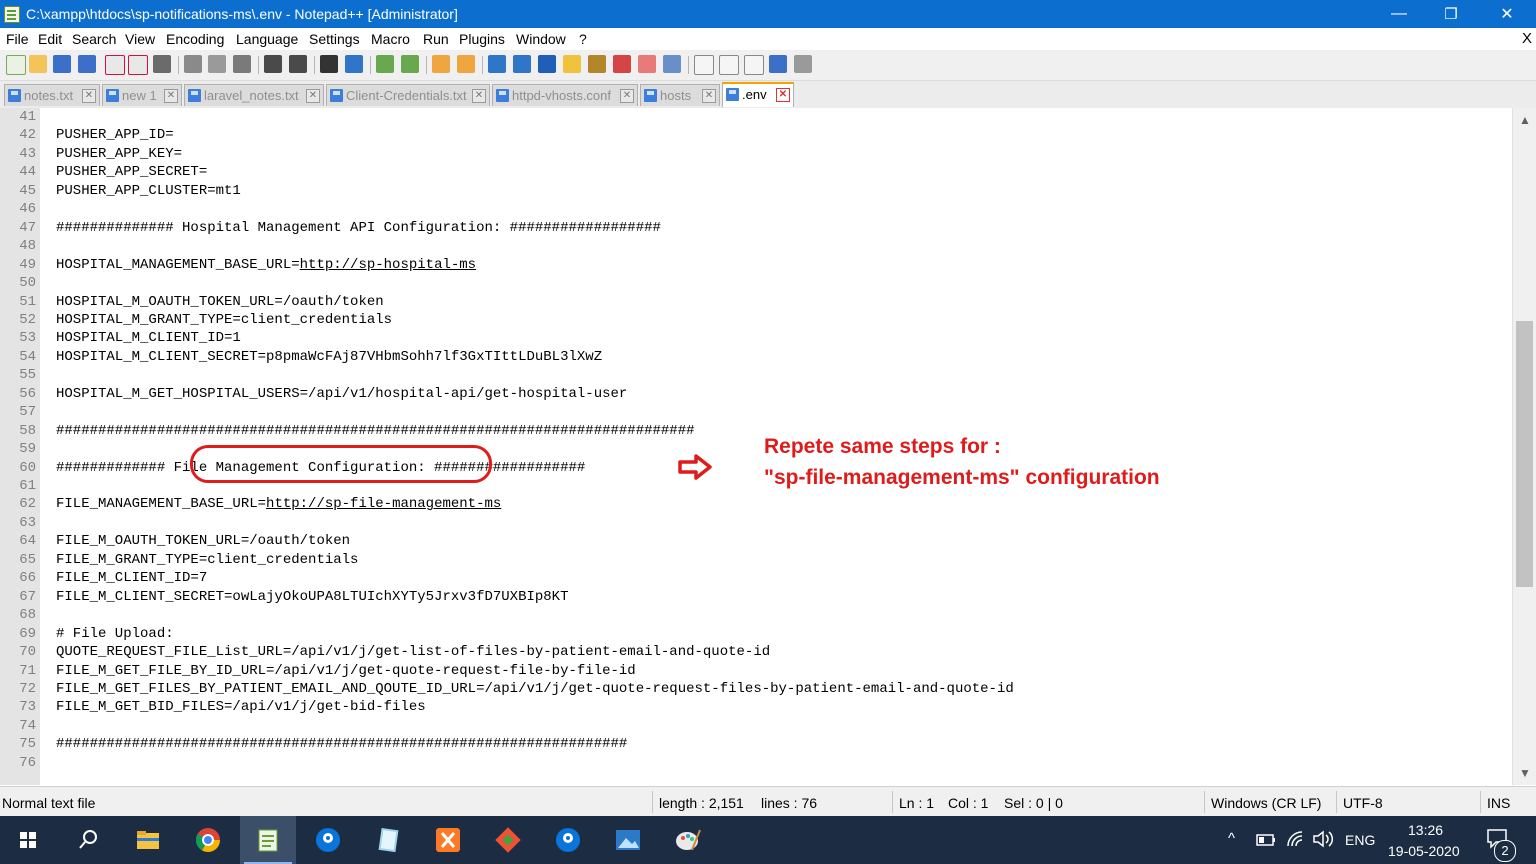  What do you see at coordinates (1360, 840) in the screenshot?
I see `language-indicator: ENG` at bounding box center [1360, 840].